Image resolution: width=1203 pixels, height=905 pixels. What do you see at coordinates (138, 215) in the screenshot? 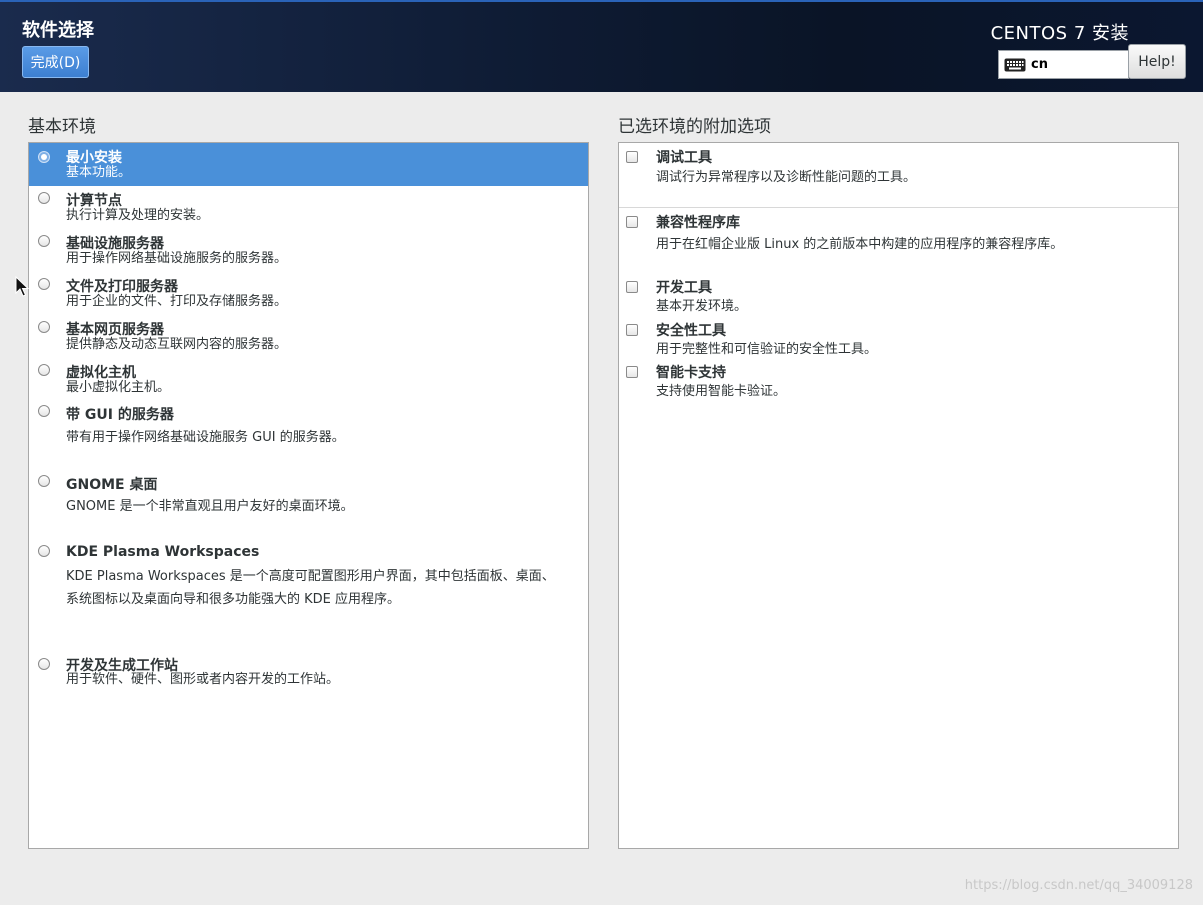
I see `env-desc: 执行计算及处理的安装。` at bounding box center [138, 215].